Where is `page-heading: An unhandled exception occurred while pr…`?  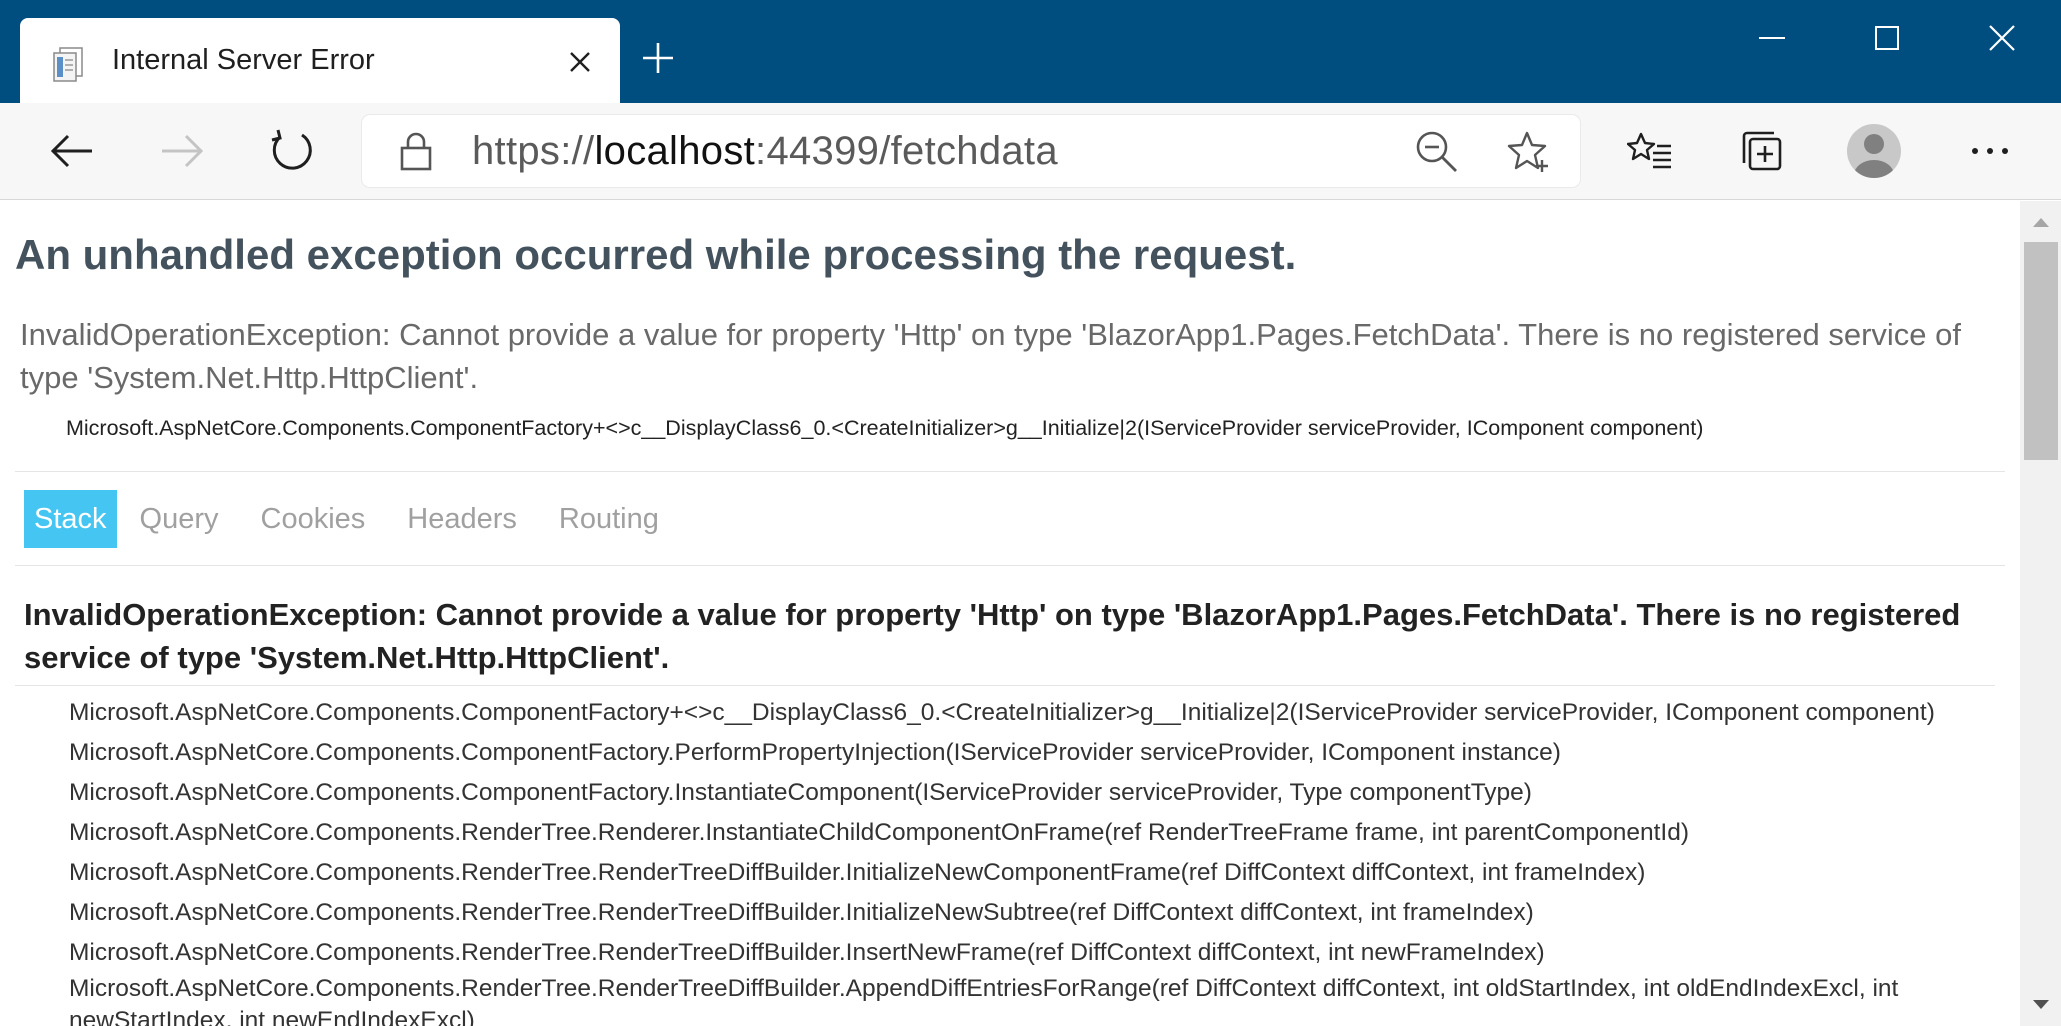 page-heading: An unhandled exception occurred while pr… is located at coordinates (656, 254).